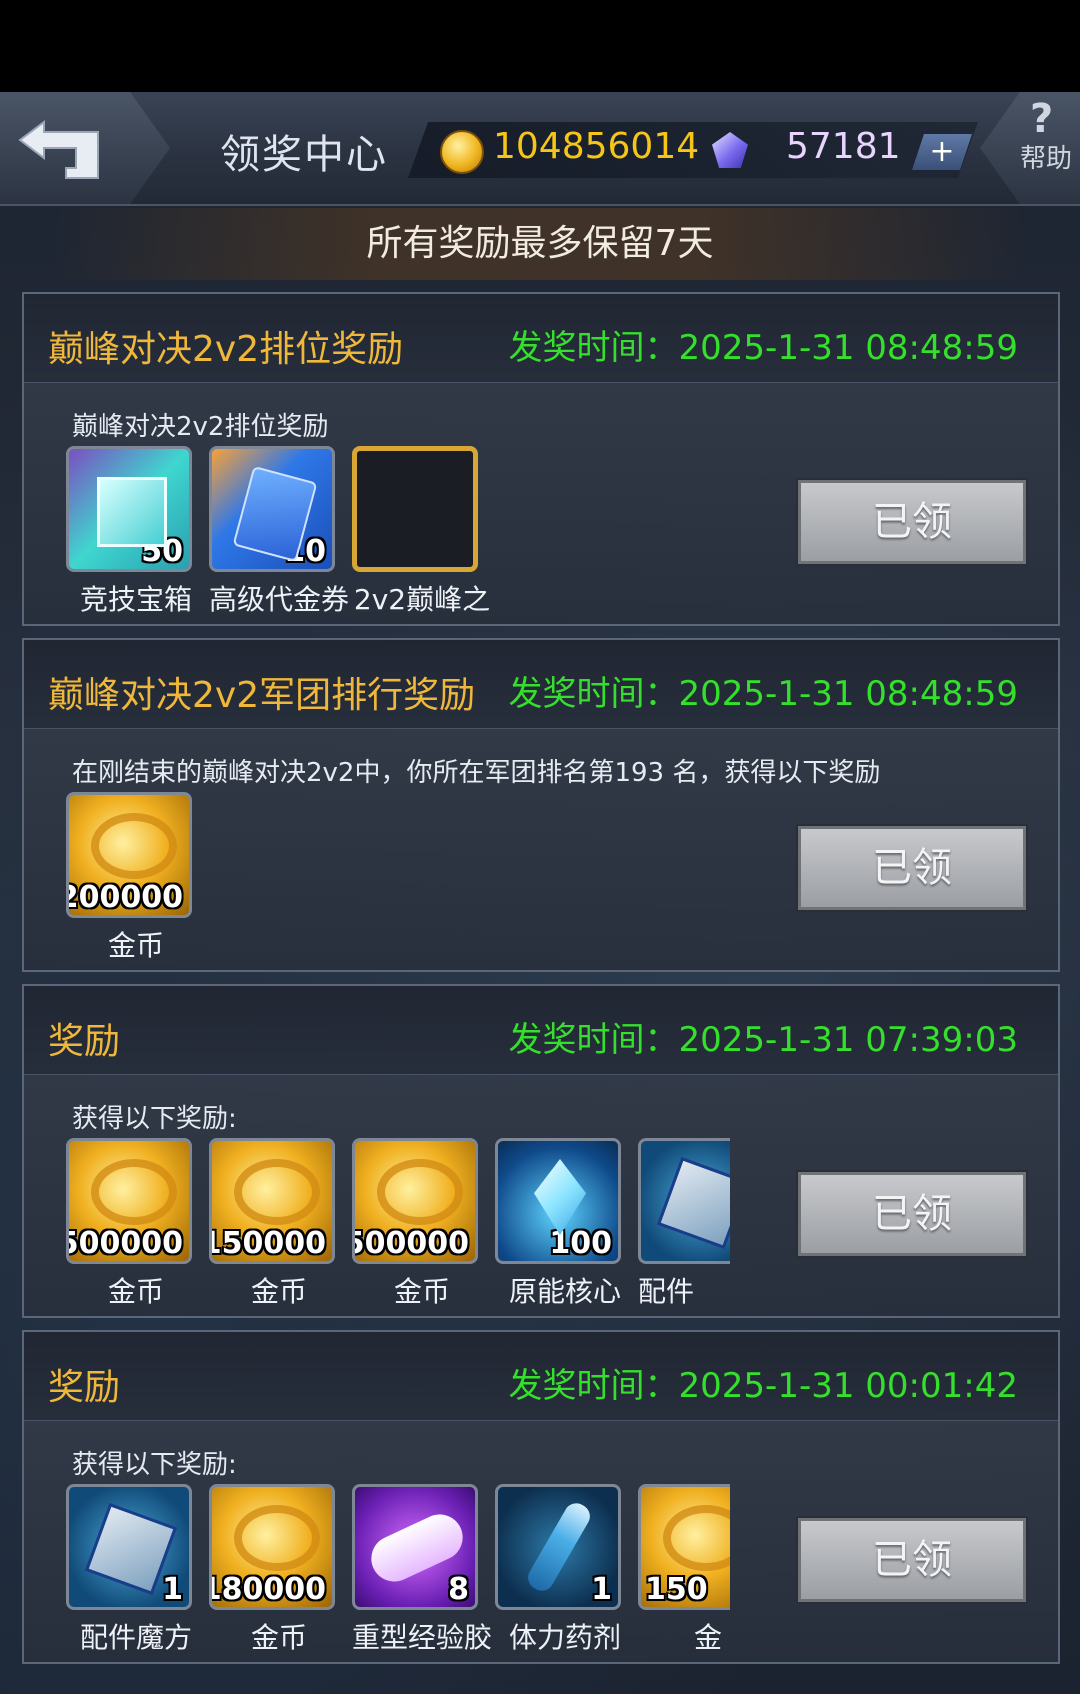 This screenshot has height=1694, width=1080. What do you see at coordinates (843, 146) in the screenshot?
I see `gem-balance: 57181` at bounding box center [843, 146].